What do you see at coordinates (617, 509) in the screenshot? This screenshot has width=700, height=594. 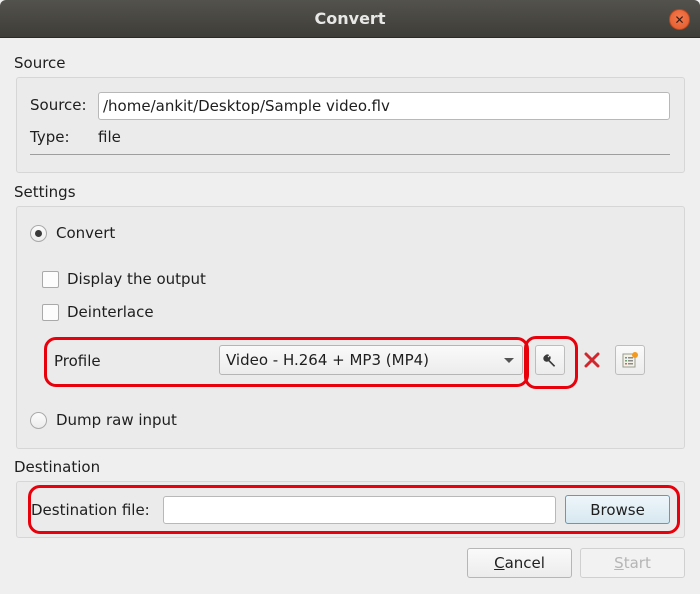 I see `browse-button: Browse` at bounding box center [617, 509].